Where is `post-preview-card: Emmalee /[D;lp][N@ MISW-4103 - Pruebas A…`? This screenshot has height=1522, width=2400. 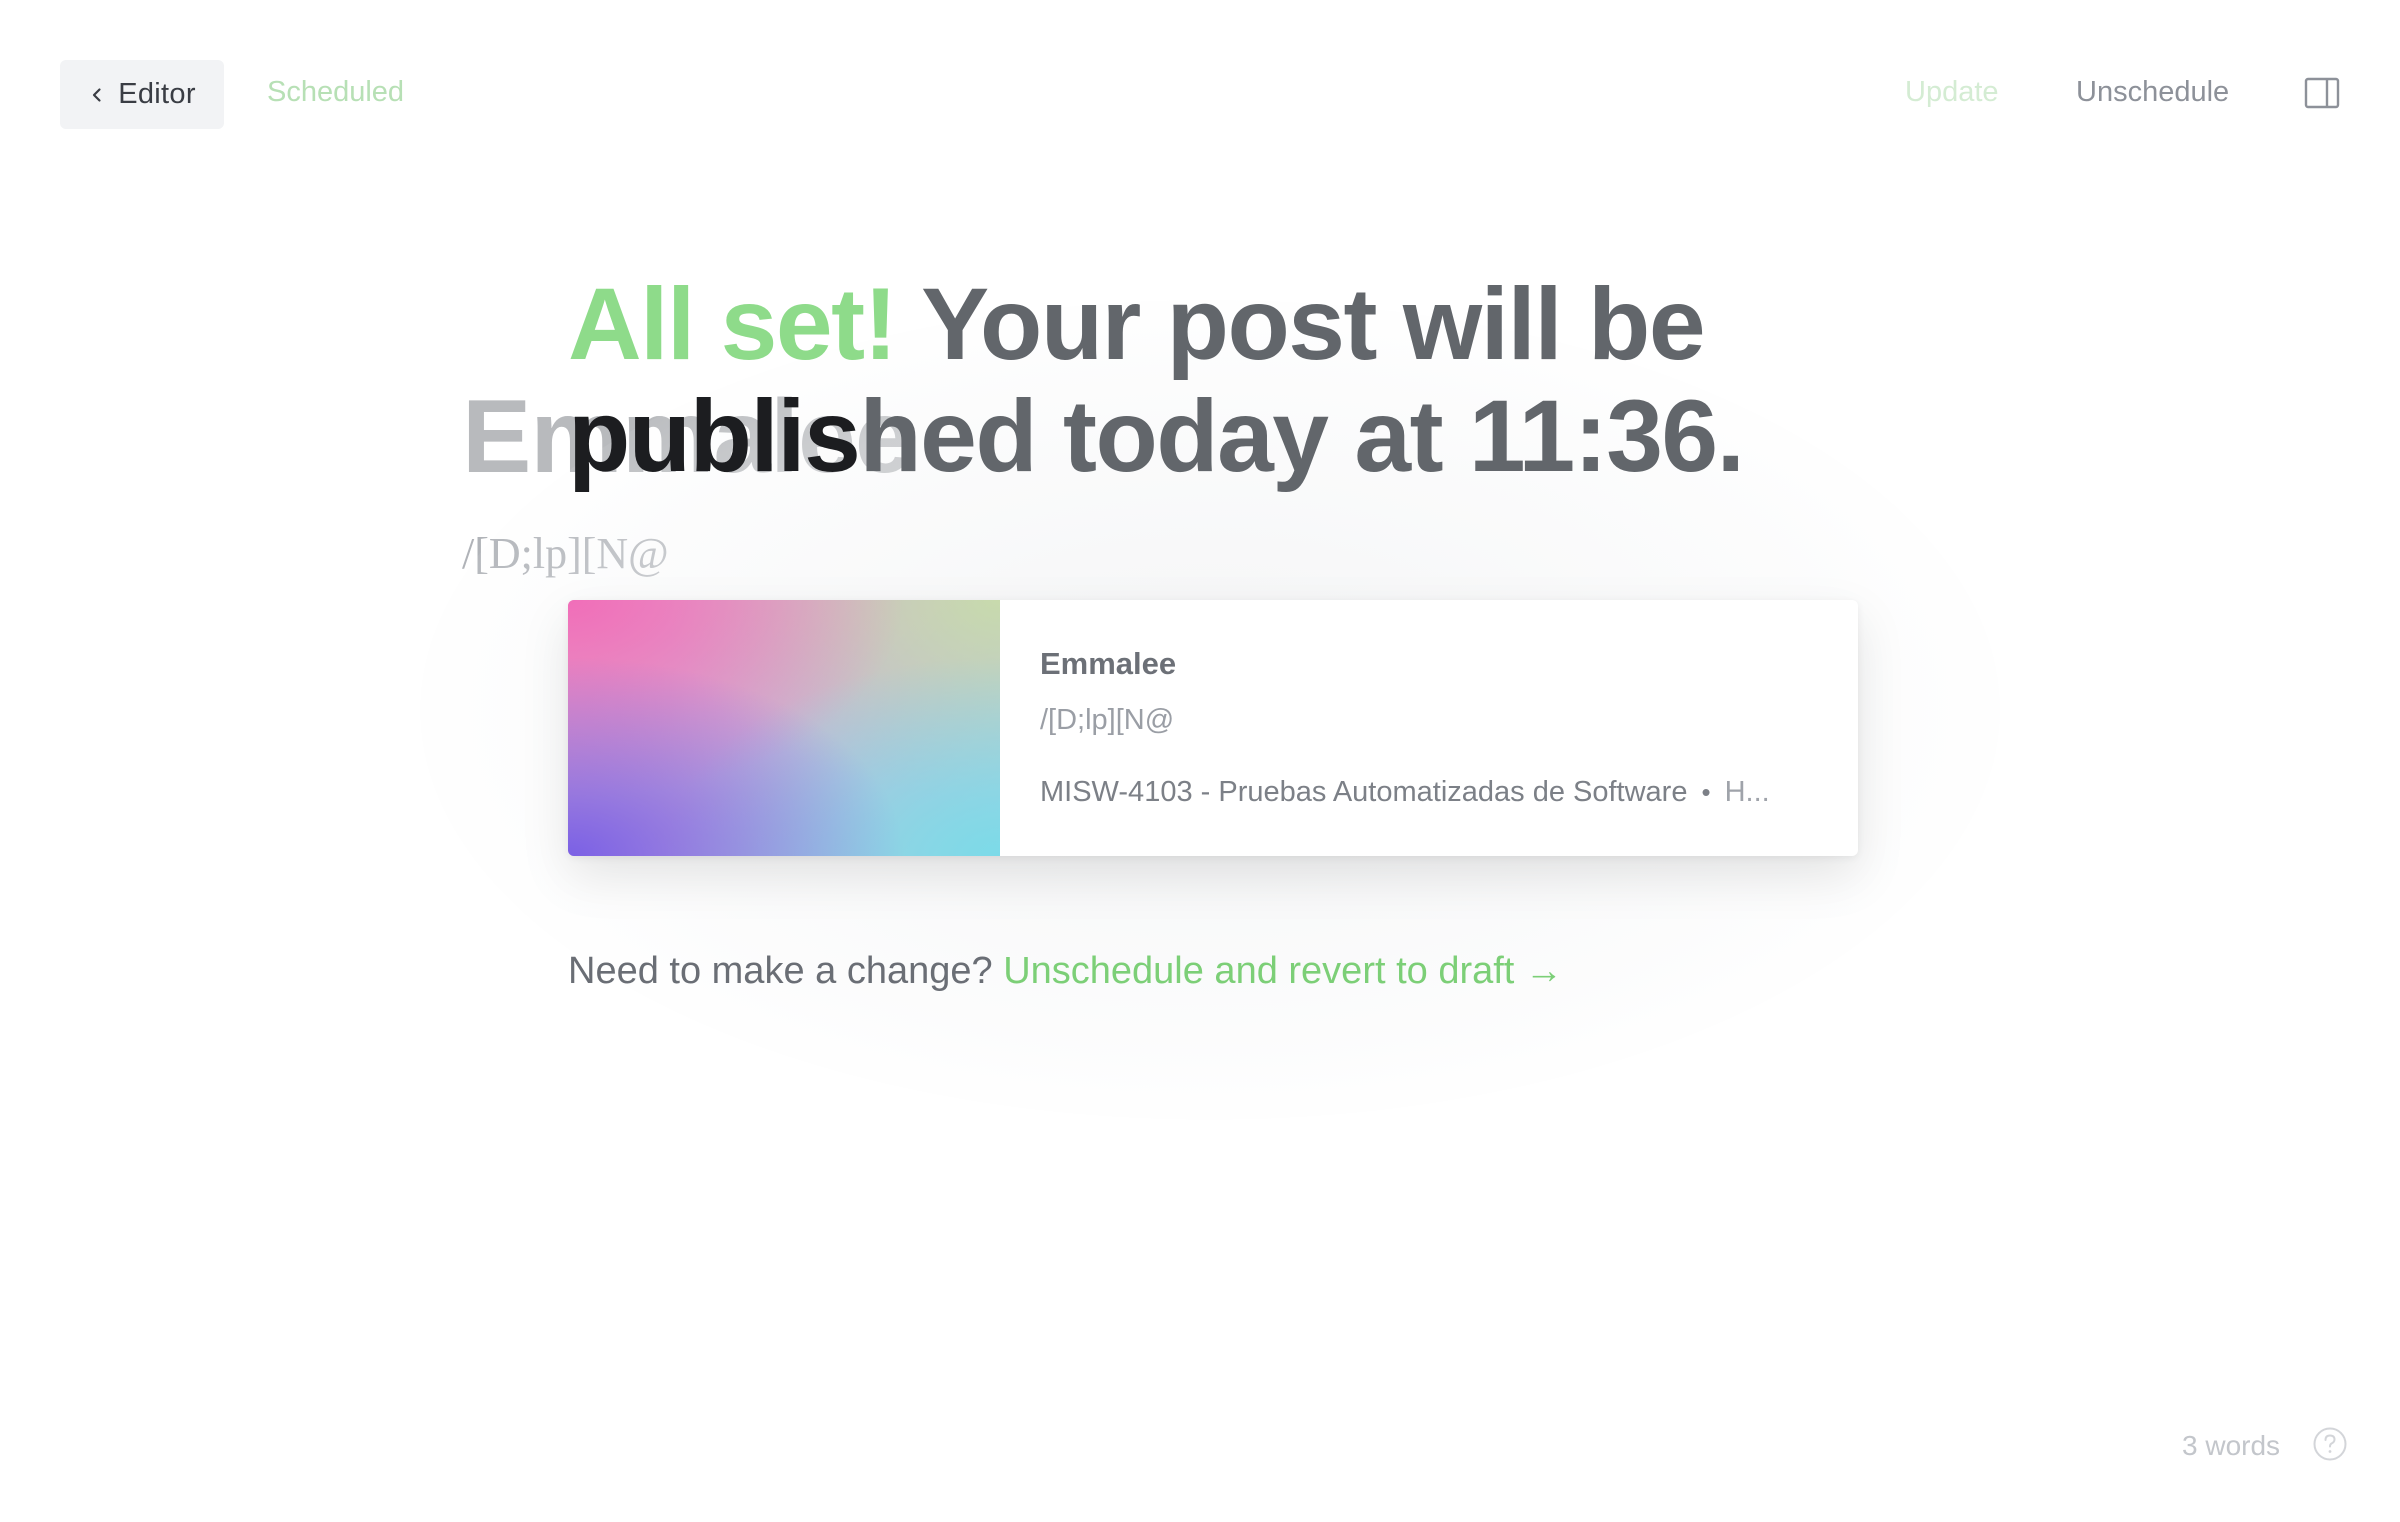
post-preview-card: Emmalee /[D;lp][N@ MISW-4103 - Pruebas A… is located at coordinates (1213, 728).